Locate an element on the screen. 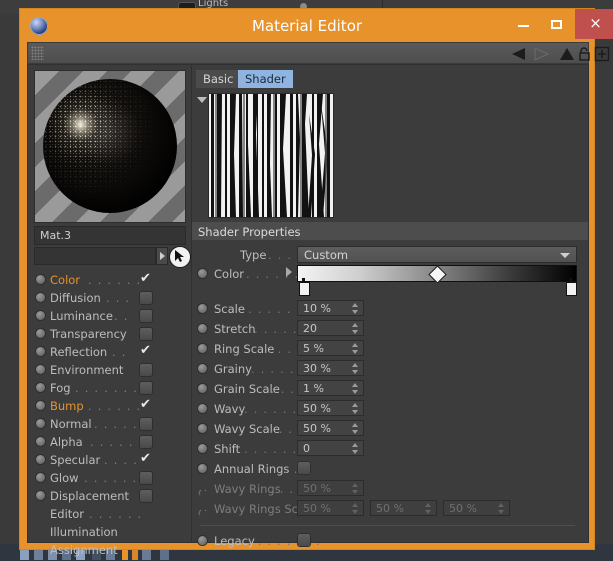 This screenshot has width=613, height=561. type-dropdown: Custom is located at coordinates (437, 254).